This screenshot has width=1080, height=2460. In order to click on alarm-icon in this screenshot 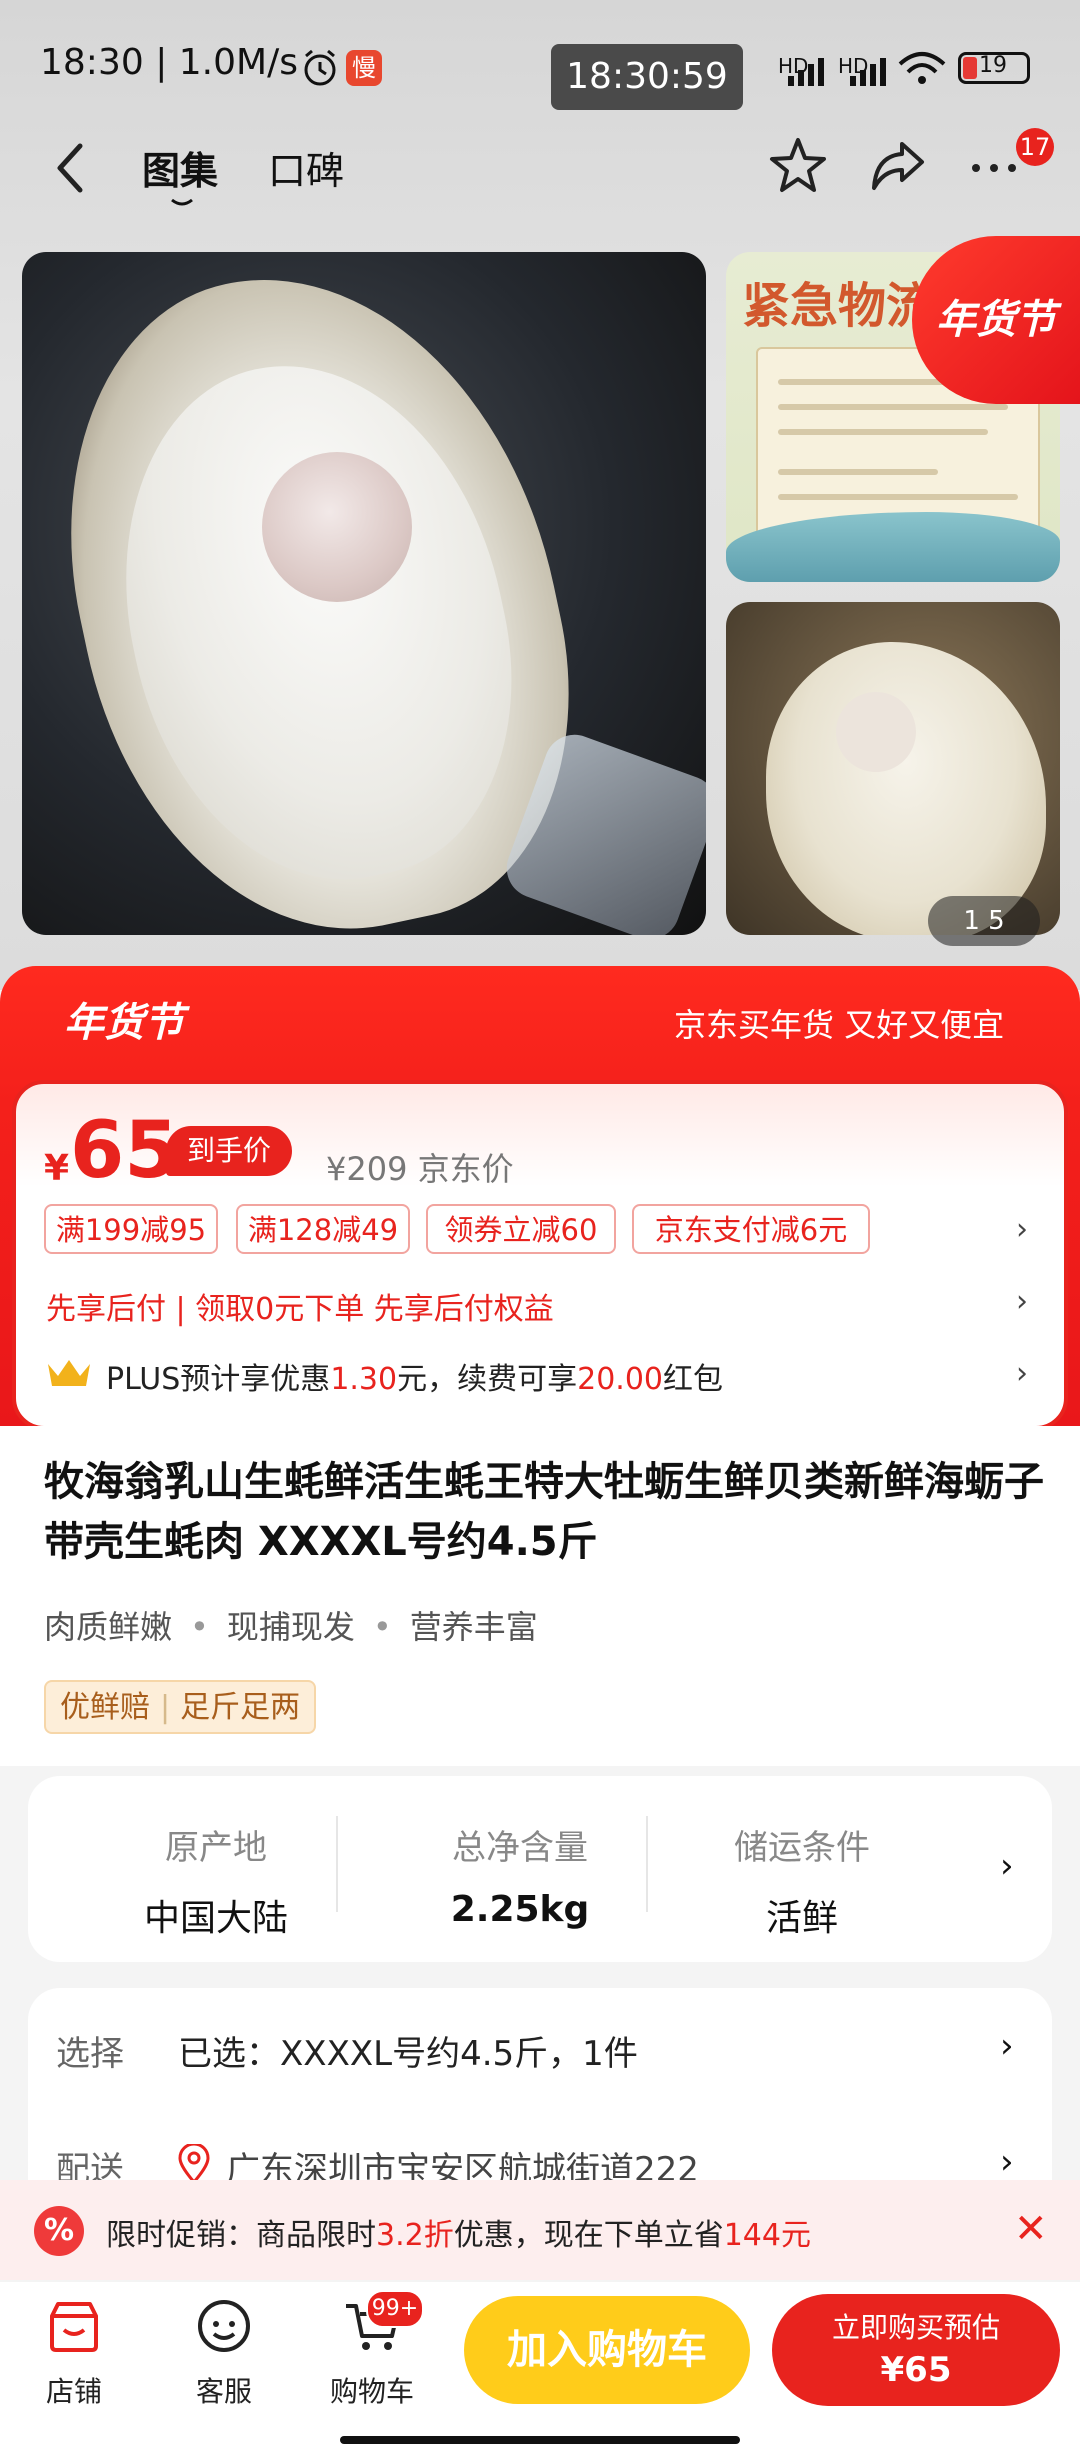, I will do `click(320, 67)`.